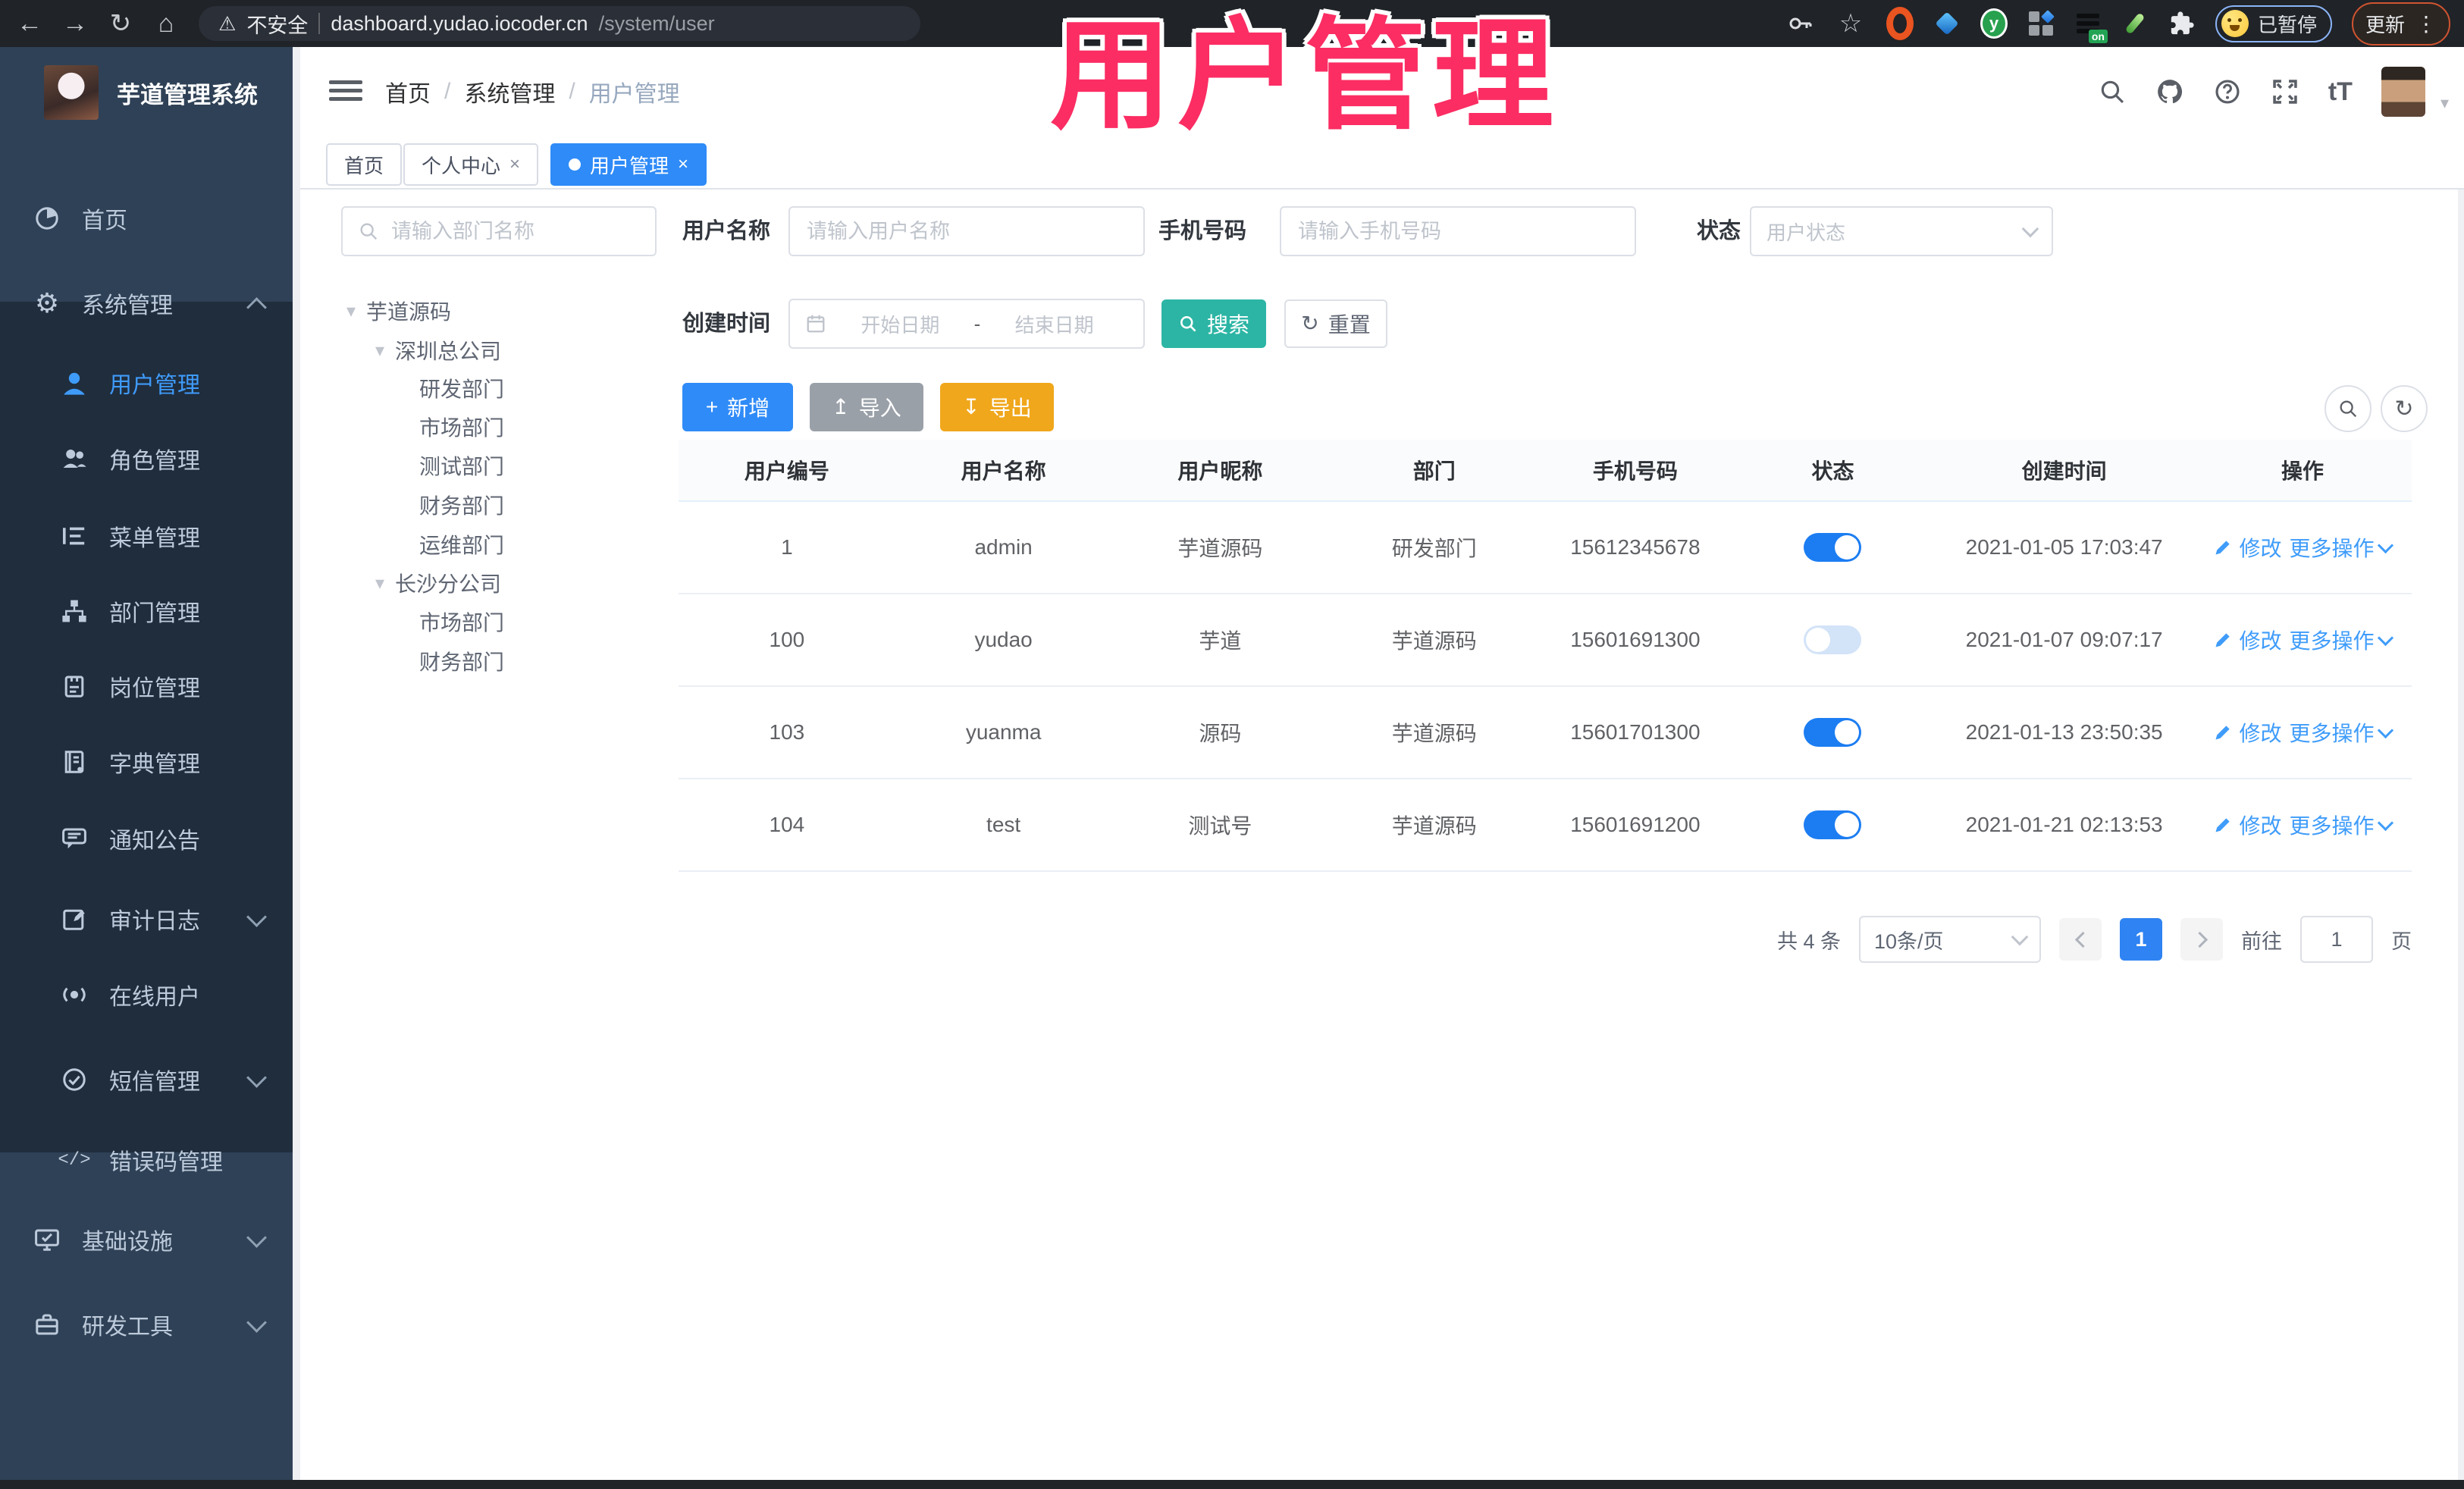 This screenshot has height=1489, width=2464. I want to click on export-button: ↧ 导出, so click(997, 407).